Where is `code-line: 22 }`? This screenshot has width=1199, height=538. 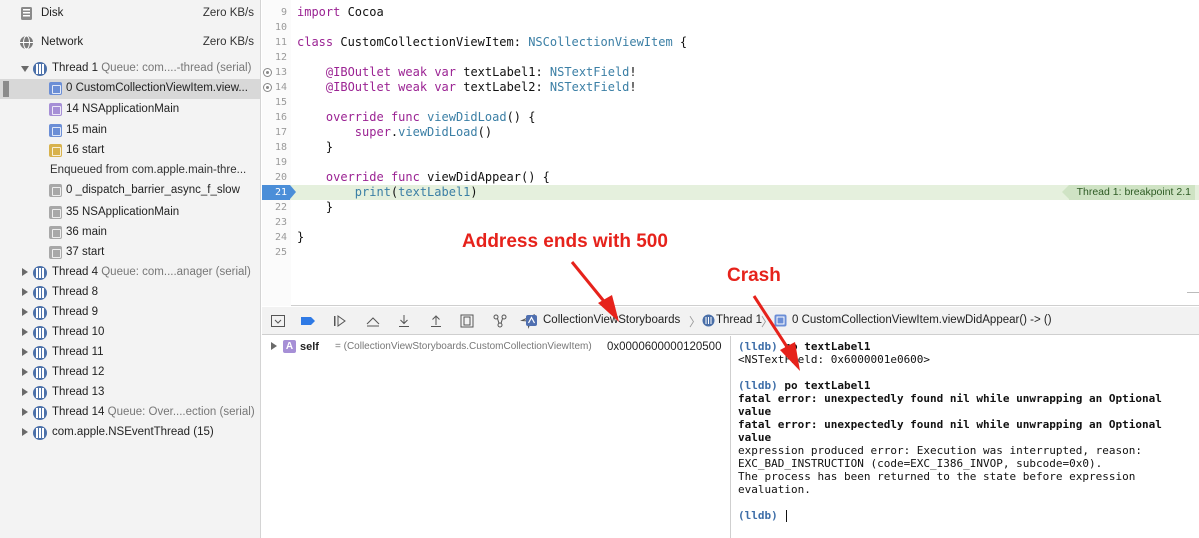
code-line: 22 } is located at coordinates (730, 207).